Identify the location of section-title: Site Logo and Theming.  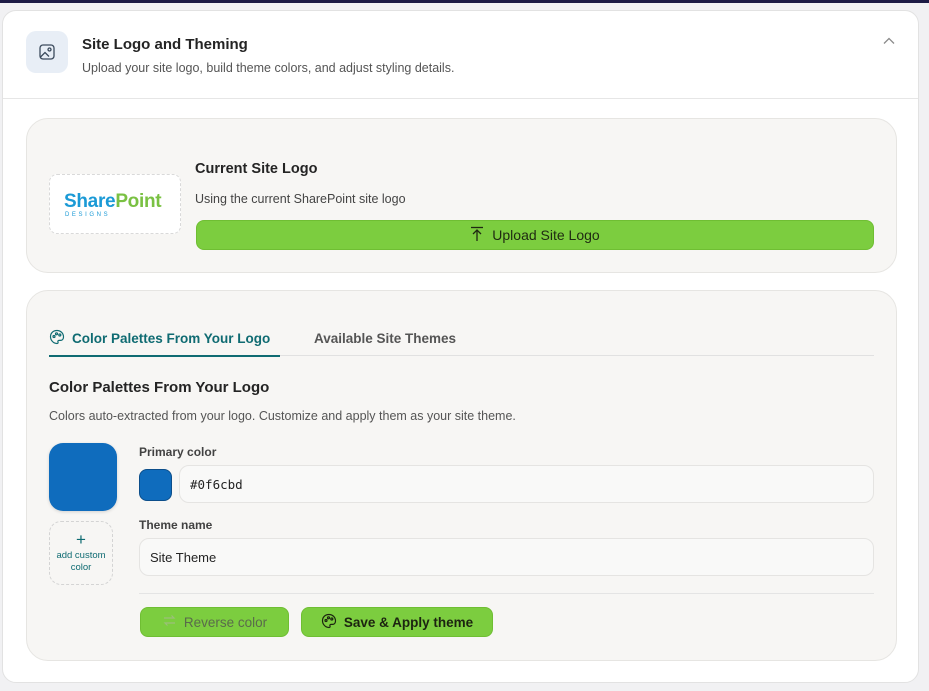
(165, 44).